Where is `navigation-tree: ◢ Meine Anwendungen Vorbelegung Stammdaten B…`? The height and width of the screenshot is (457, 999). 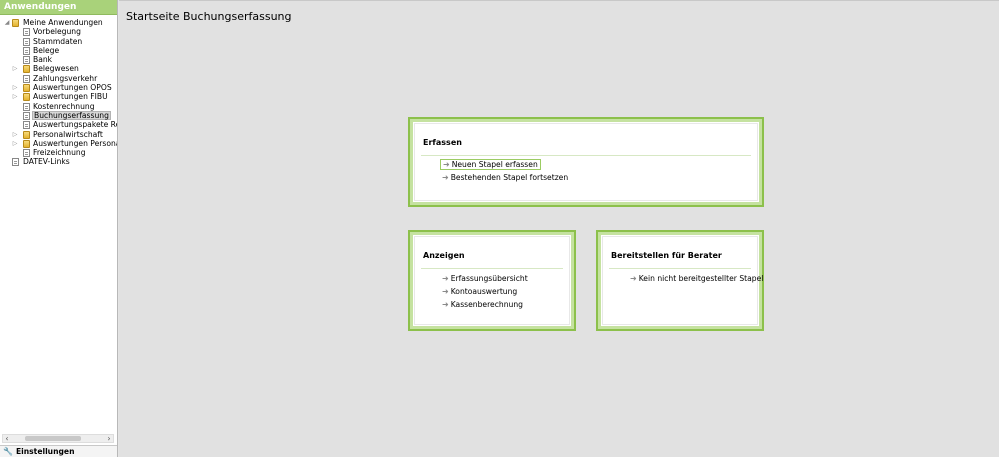
navigation-tree: ◢ Meine Anwendungen Vorbelegung Stammdaten B… is located at coordinates (58, 223).